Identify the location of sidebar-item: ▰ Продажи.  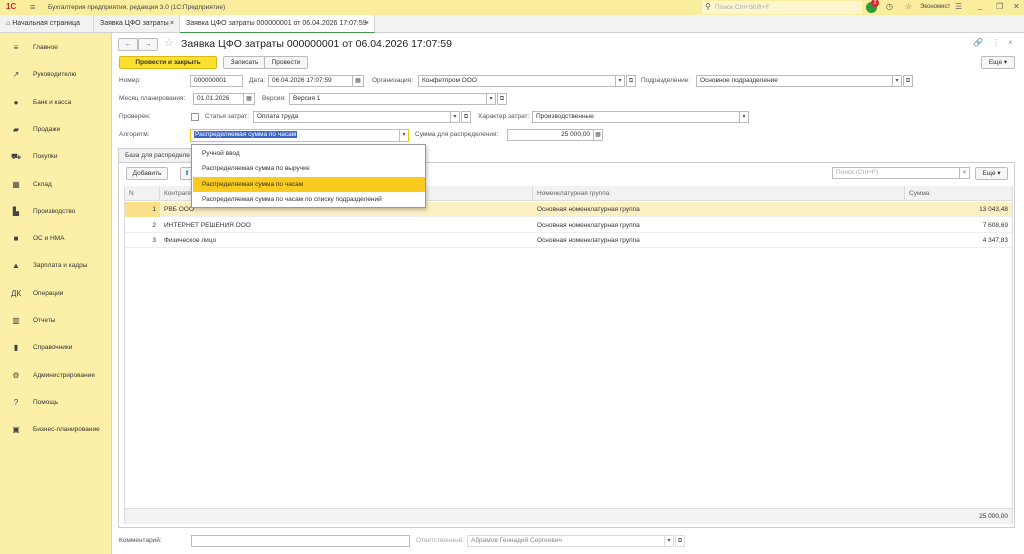
(56, 130).